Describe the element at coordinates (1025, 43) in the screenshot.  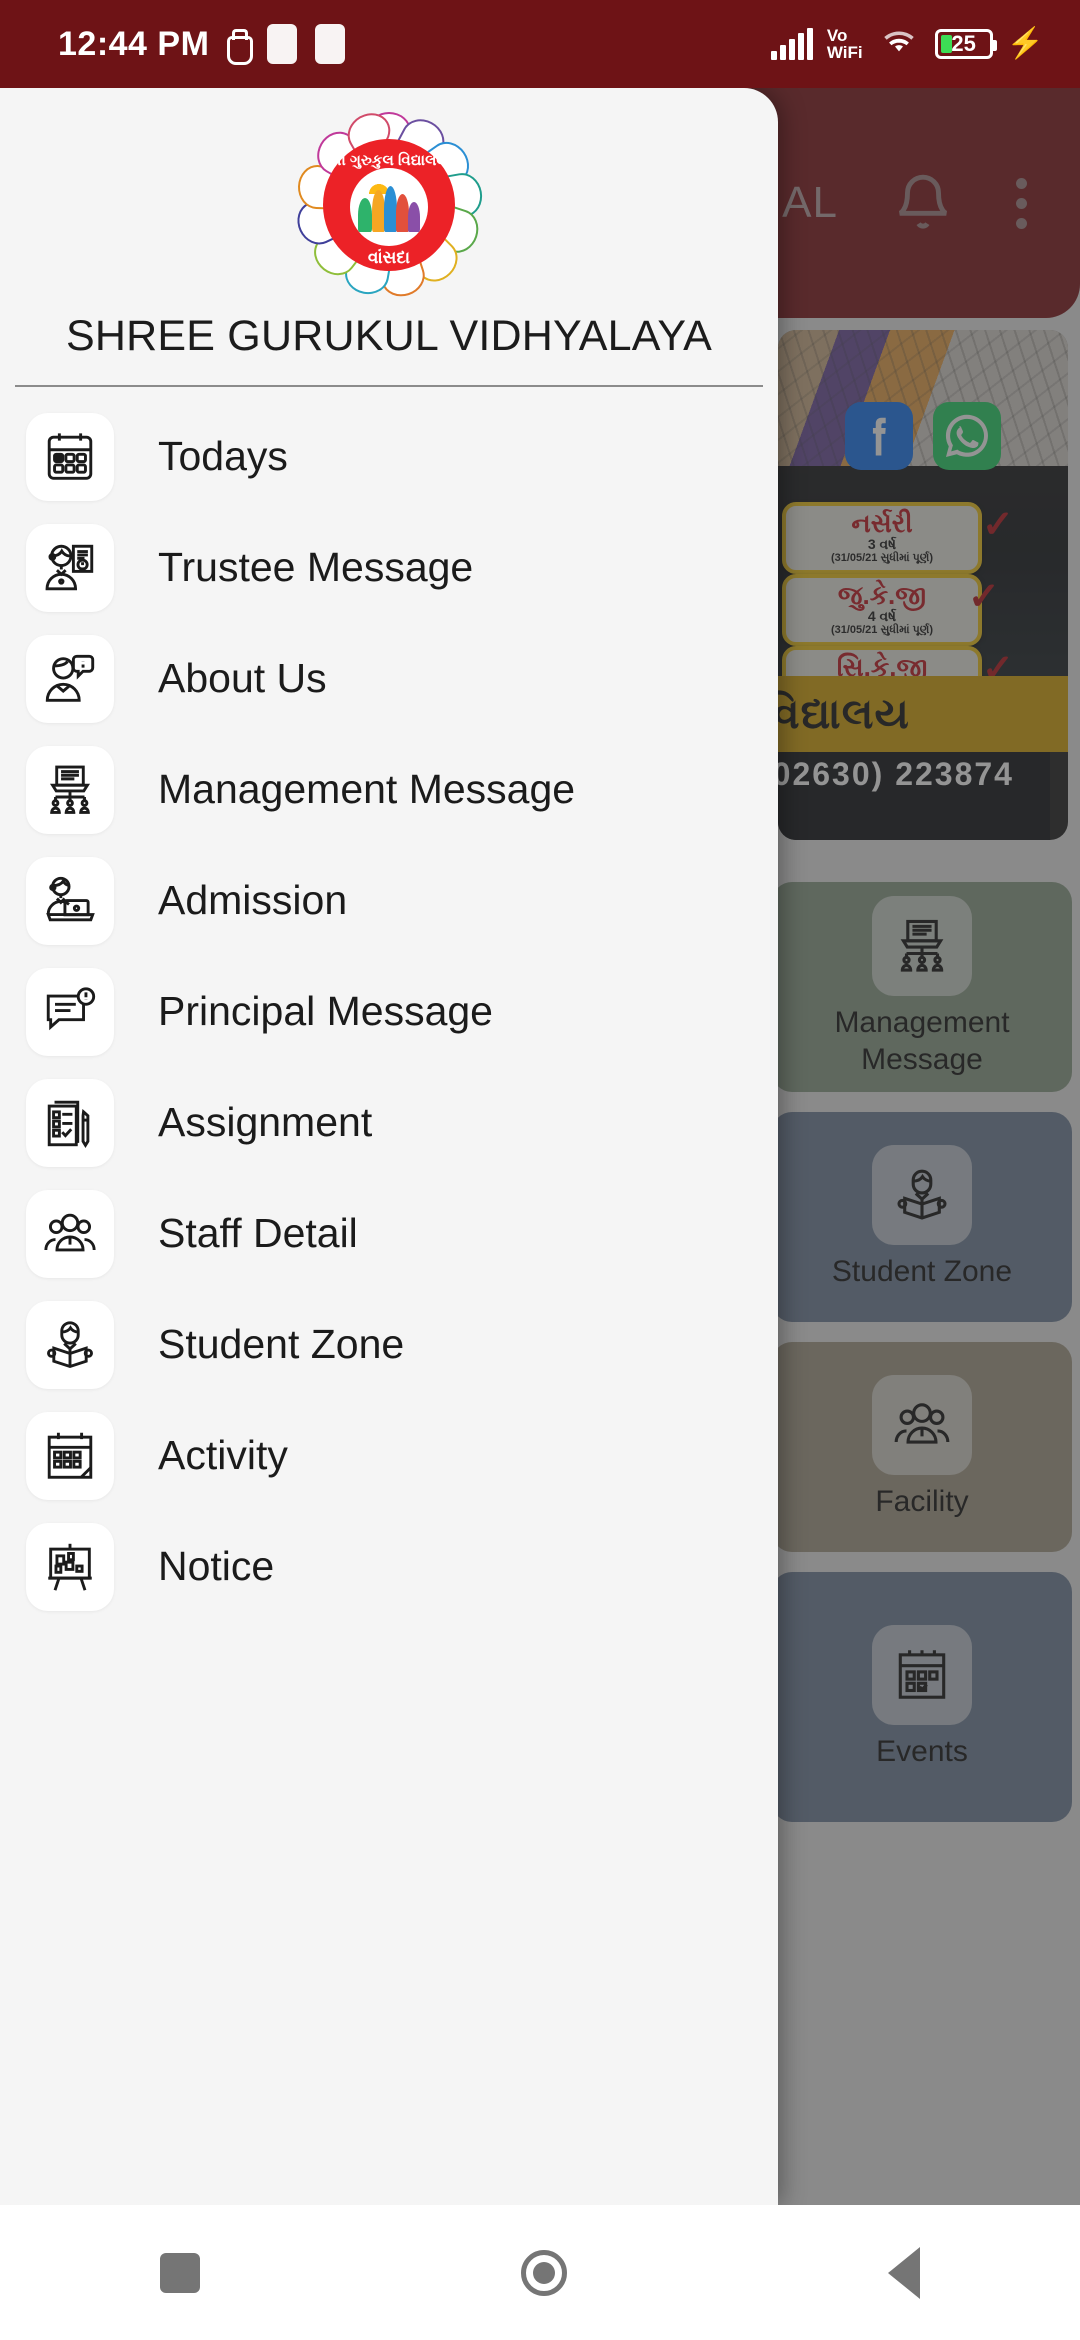
I see `charging-bolt-icon: ⚡` at that location.